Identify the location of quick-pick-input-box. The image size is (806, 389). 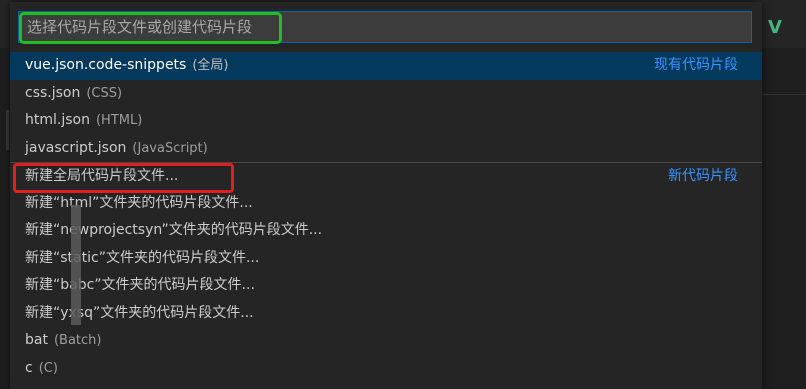
(385, 27).